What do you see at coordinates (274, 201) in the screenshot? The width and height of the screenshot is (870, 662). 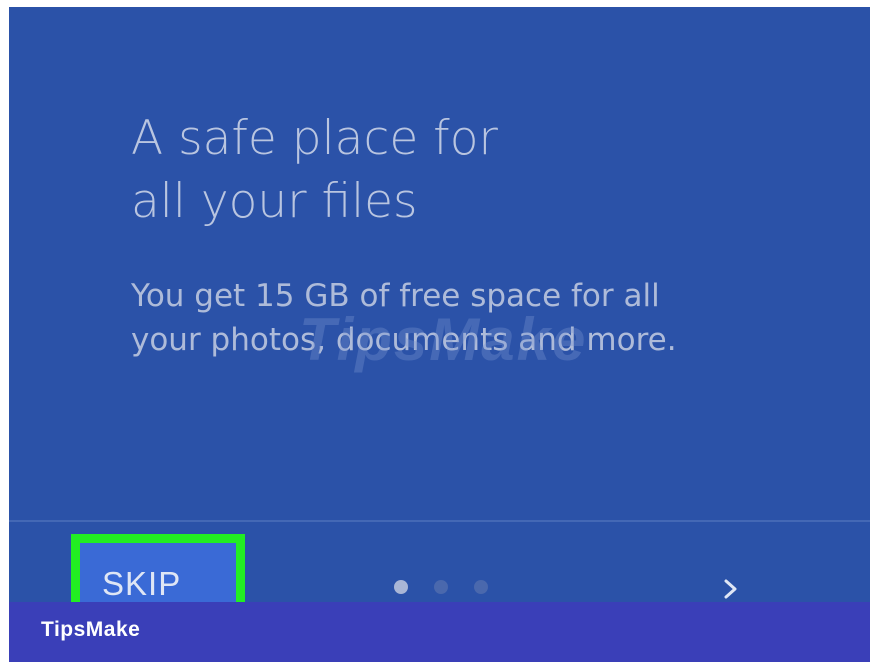 I see `headline-line-2: all your files` at bounding box center [274, 201].